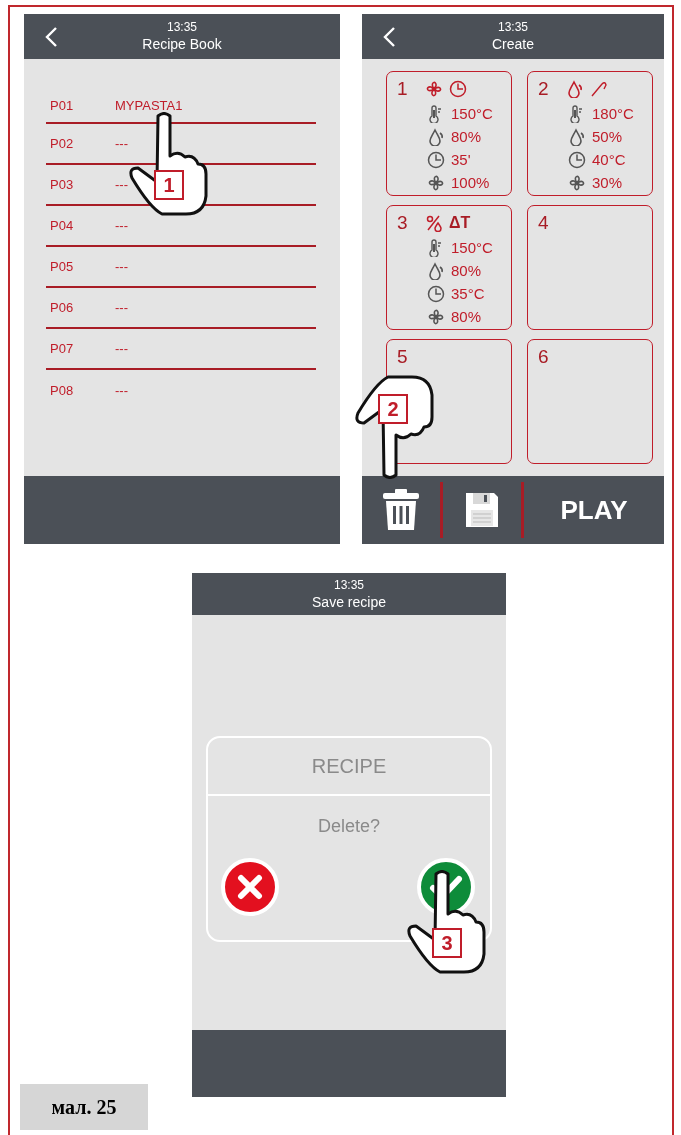  What do you see at coordinates (181, 308) in the screenshot?
I see `recipe-row: P06 ---` at bounding box center [181, 308].